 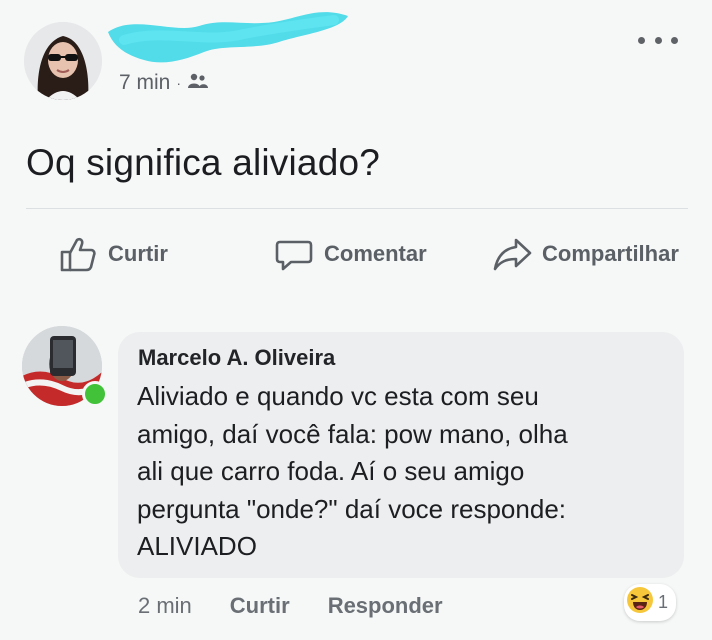 What do you see at coordinates (165, 606) in the screenshot?
I see `comment-time: 2 min` at bounding box center [165, 606].